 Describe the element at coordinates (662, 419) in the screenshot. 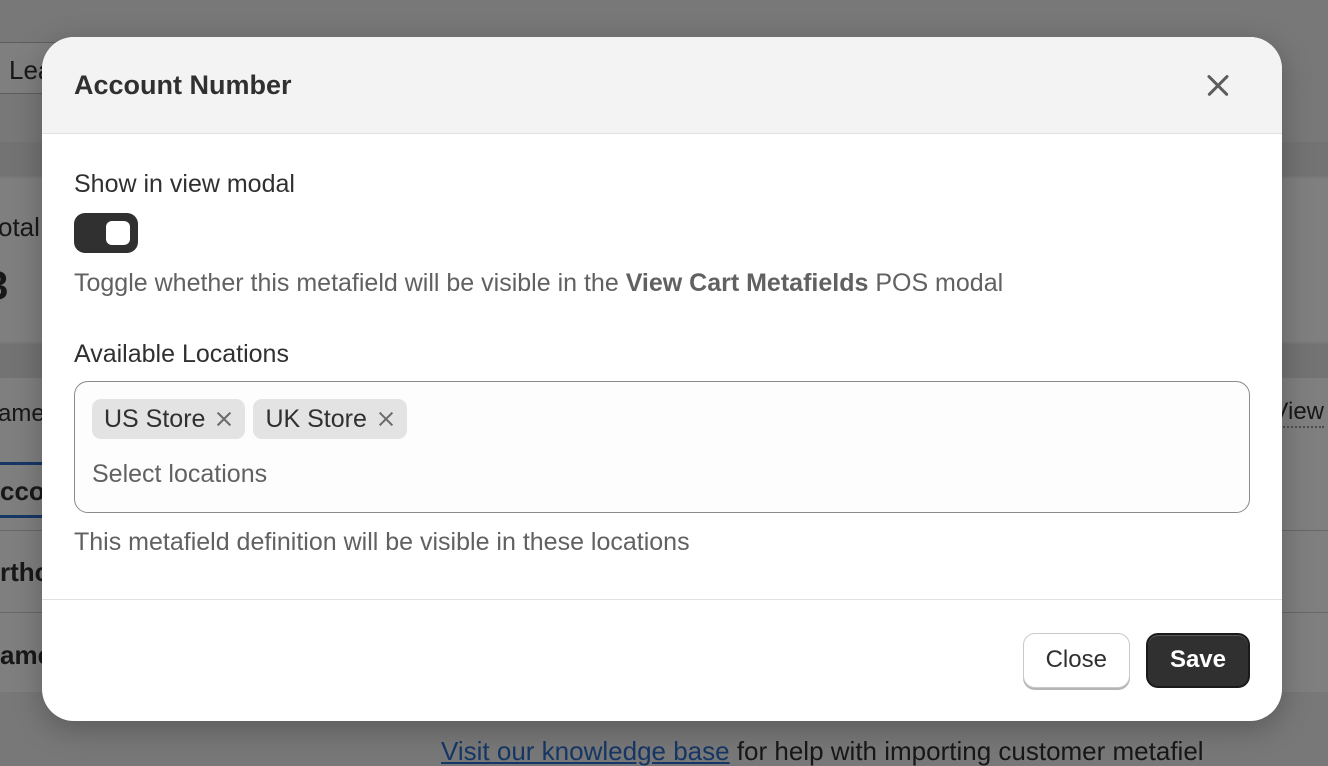

I see `selected-locations: US Store UK Store` at that location.